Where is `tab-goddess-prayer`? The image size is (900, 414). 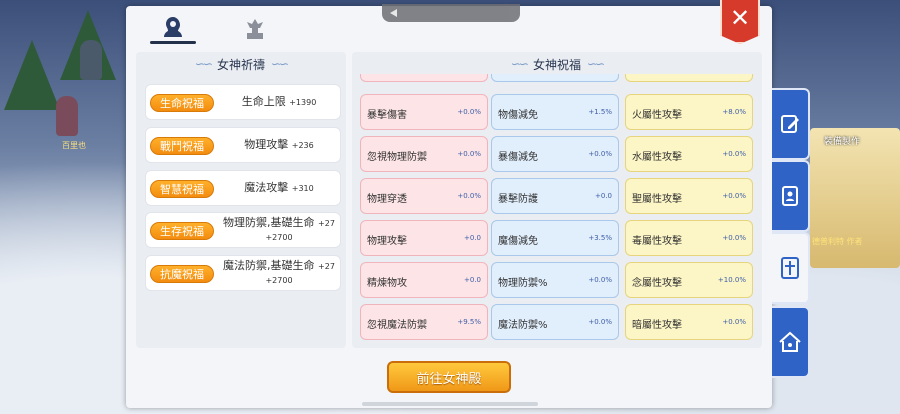
tab-goddess-prayer is located at coordinates (173, 28).